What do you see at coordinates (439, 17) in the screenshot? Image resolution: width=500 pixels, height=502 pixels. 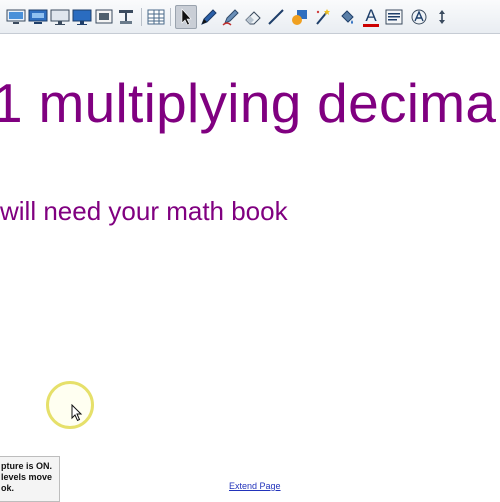 I see `move-toolbar-icon` at bounding box center [439, 17].